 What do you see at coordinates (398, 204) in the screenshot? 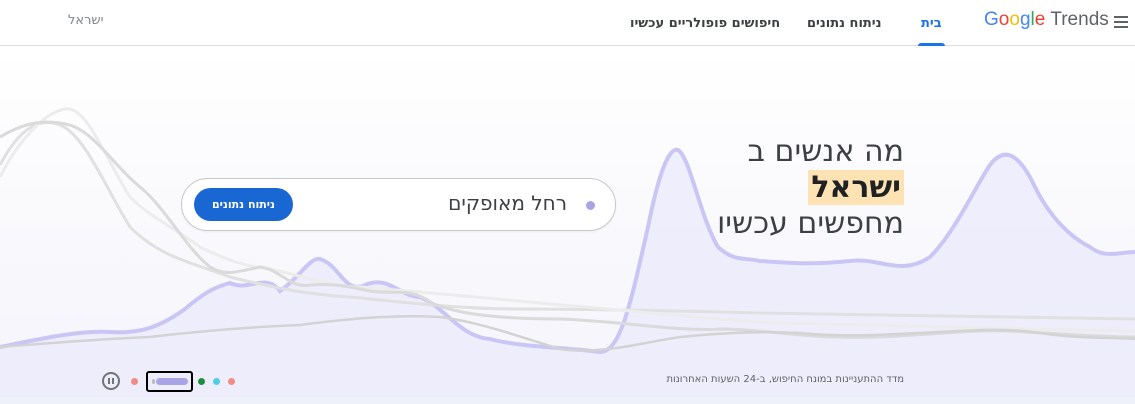
I see `trending-search-card: רחל מאופקים ניתוח נתונים` at bounding box center [398, 204].